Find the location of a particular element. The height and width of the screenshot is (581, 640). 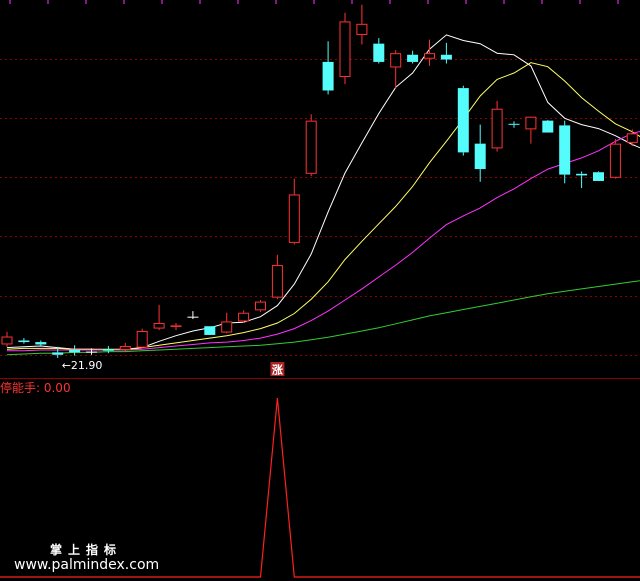

rise-badge: 涨 is located at coordinates (277, 369).